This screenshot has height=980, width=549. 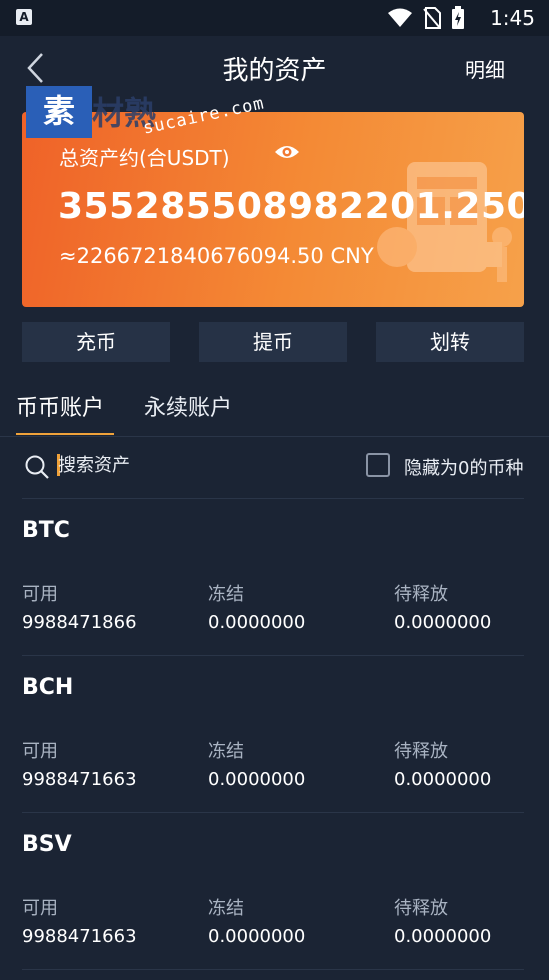 I want to click on hide-zero-checkbox, so click(x=378, y=465).